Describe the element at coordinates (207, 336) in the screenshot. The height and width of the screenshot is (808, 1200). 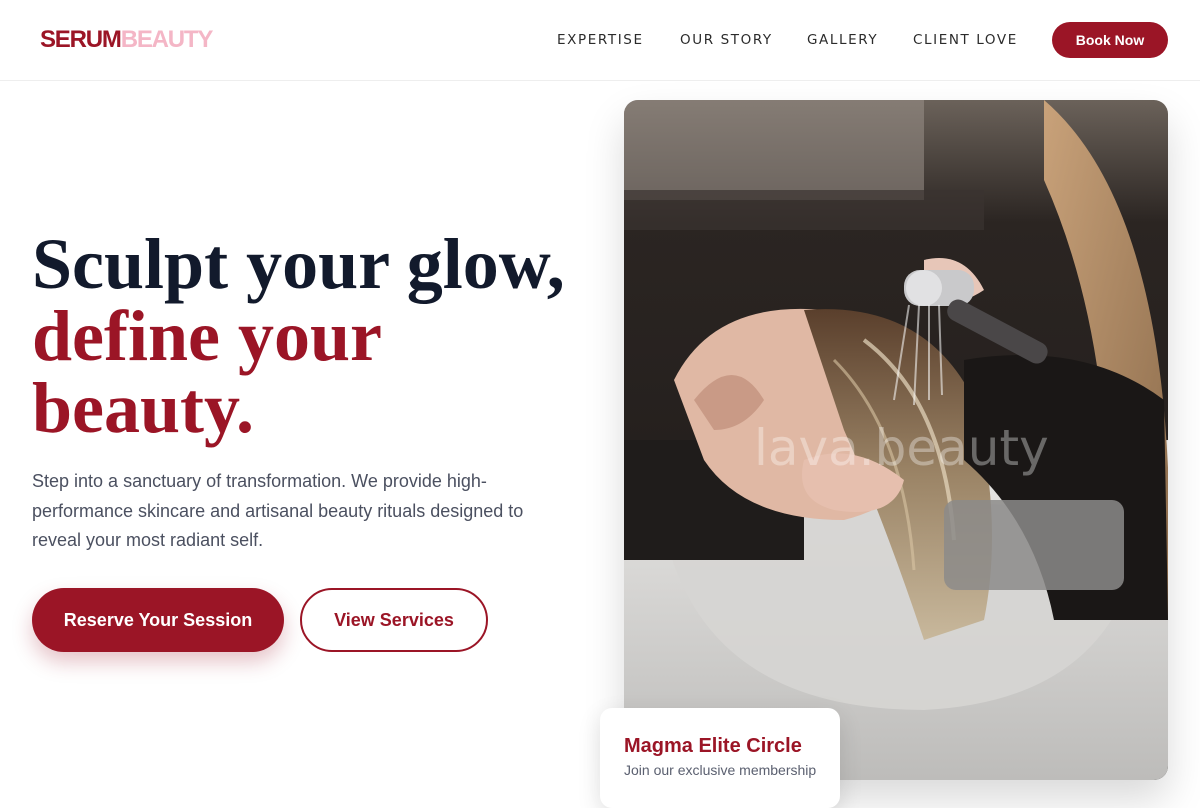
I see `headline-line-2: define your` at that location.